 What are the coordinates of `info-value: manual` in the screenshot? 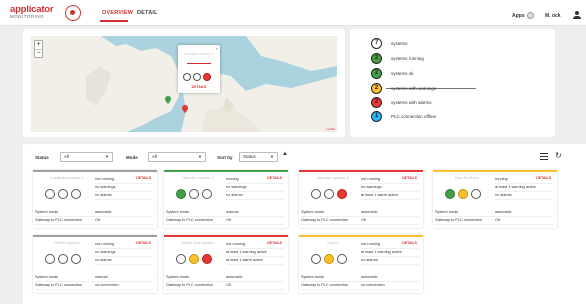 It's located at (101, 277).